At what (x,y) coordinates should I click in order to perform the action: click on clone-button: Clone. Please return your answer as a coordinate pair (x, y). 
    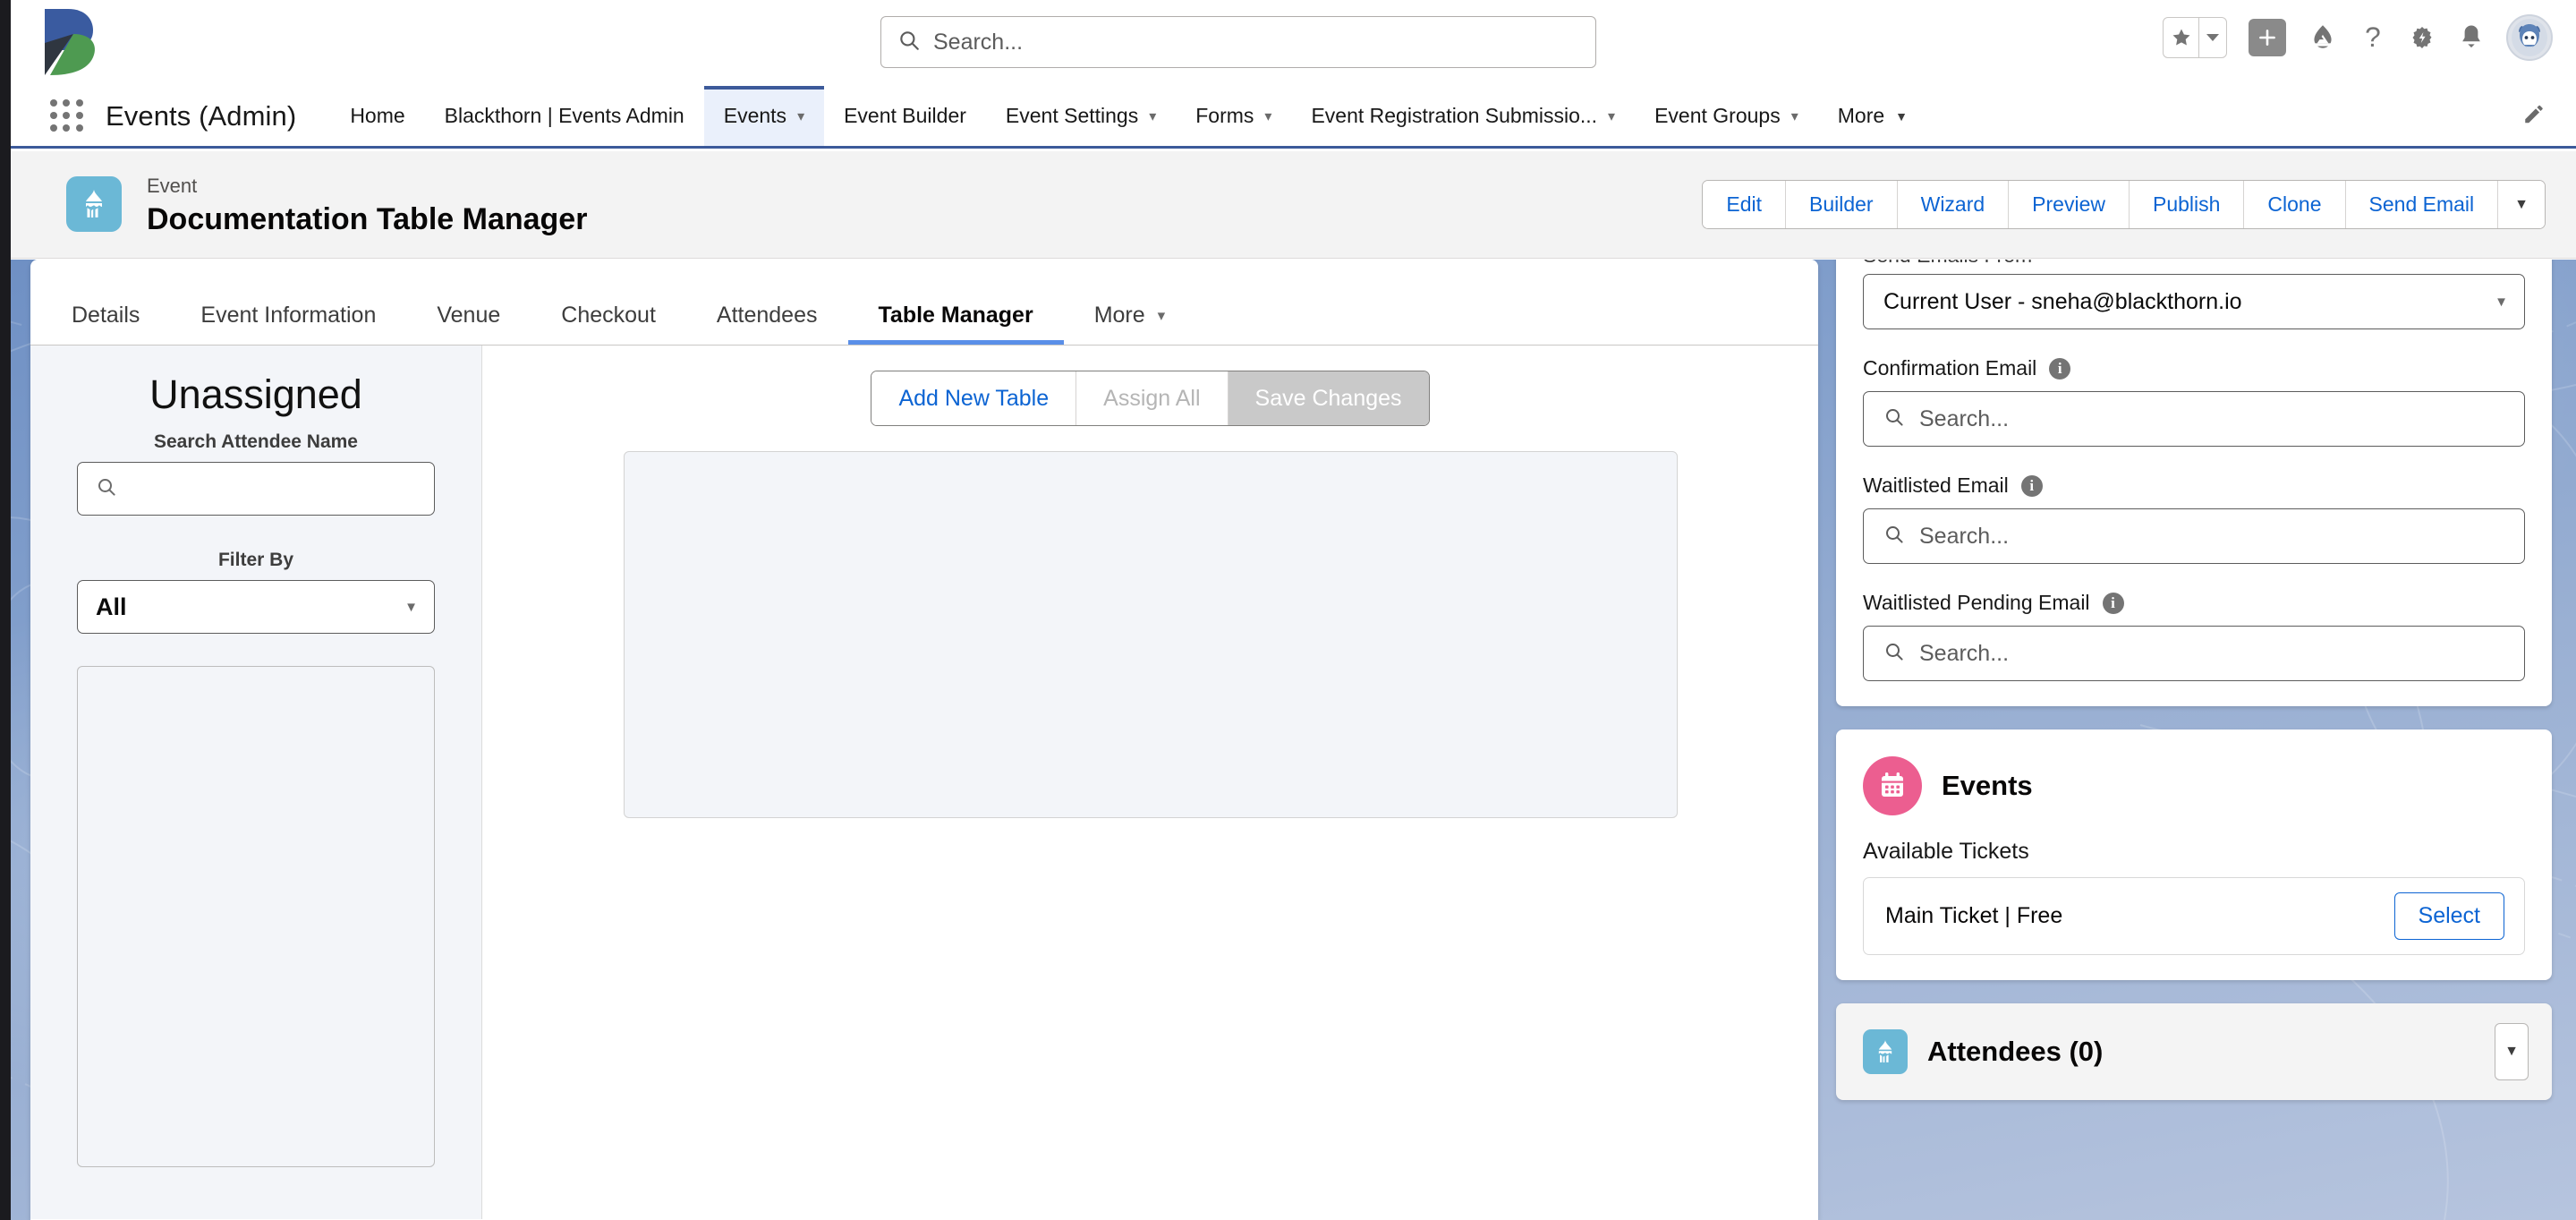
    Looking at the image, I should click on (2295, 204).